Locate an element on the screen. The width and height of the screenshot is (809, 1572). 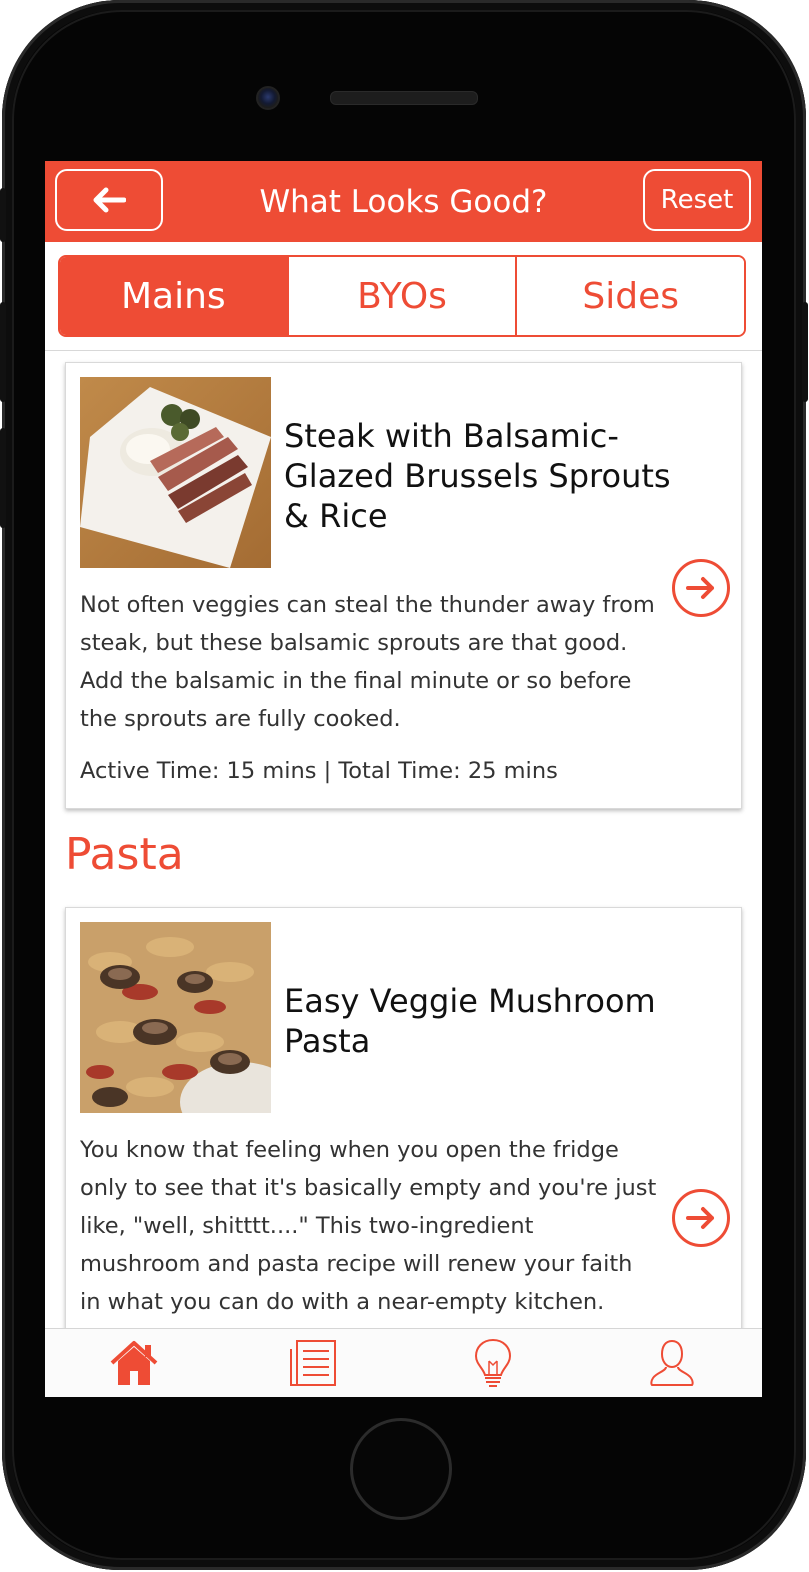
back-button is located at coordinates (109, 200).